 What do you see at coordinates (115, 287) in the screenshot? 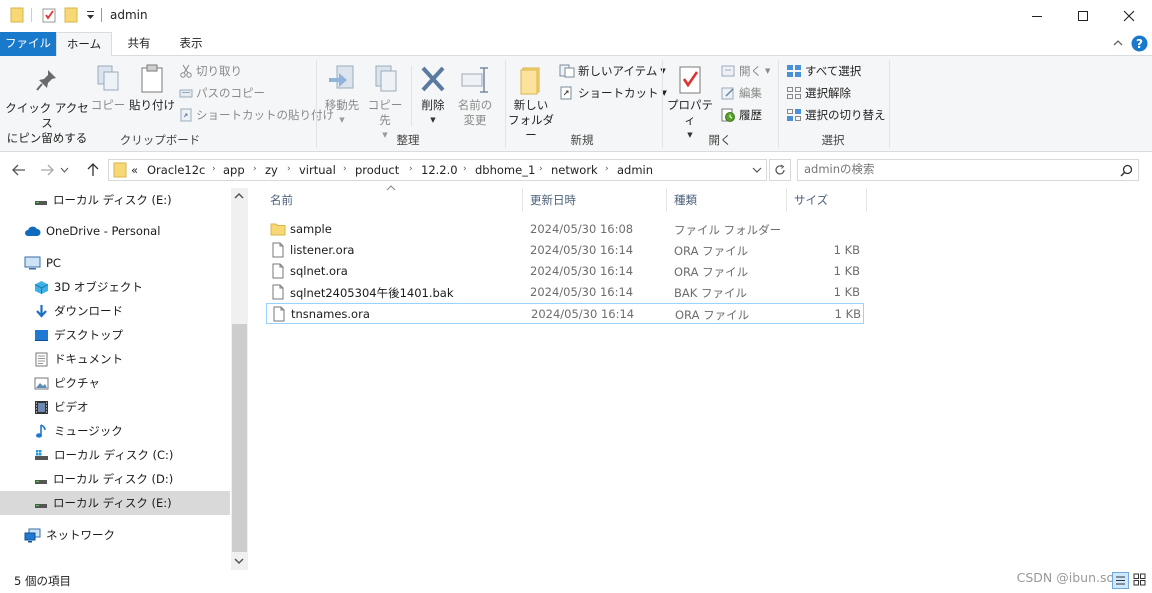
I see `nav-item-3d-objects: 3D オブジェクト` at bounding box center [115, 287].